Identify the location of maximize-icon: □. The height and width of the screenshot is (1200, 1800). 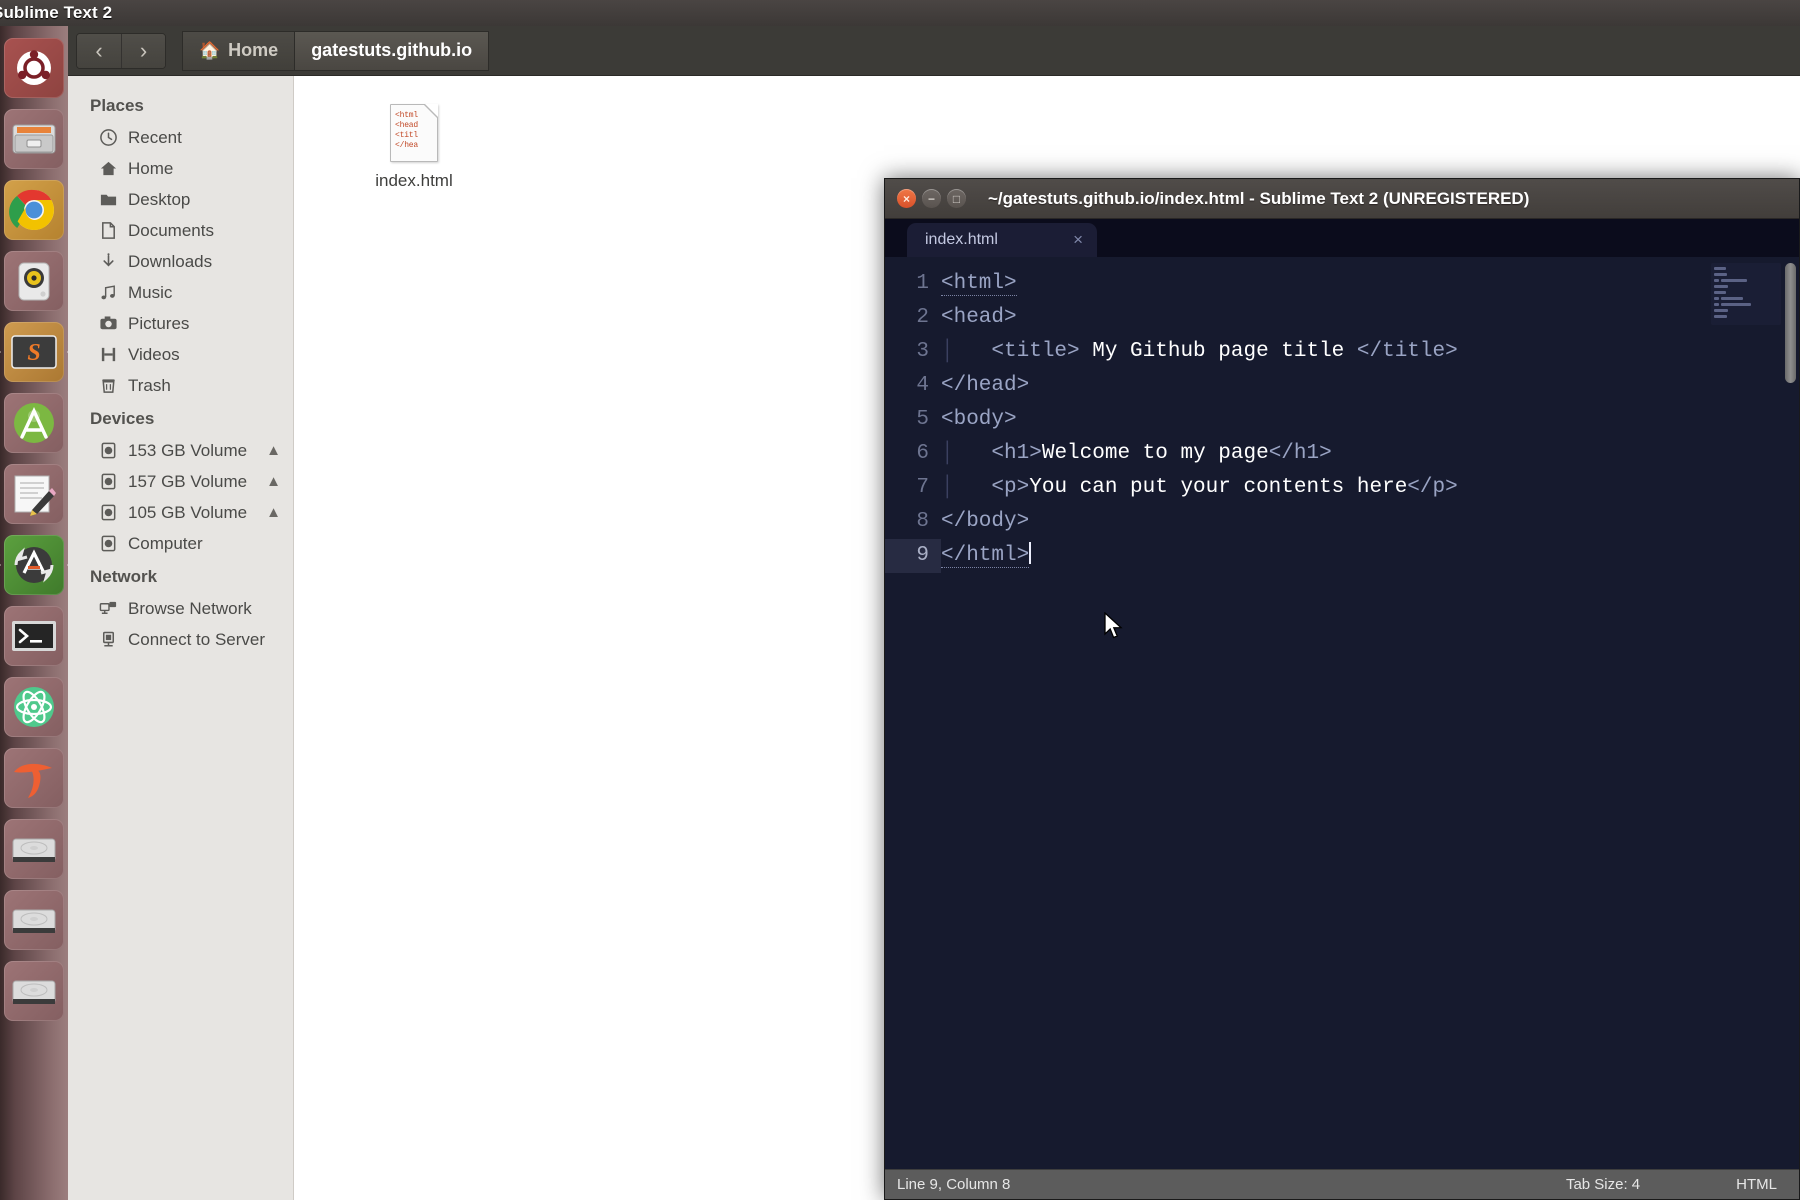
(956, 198).